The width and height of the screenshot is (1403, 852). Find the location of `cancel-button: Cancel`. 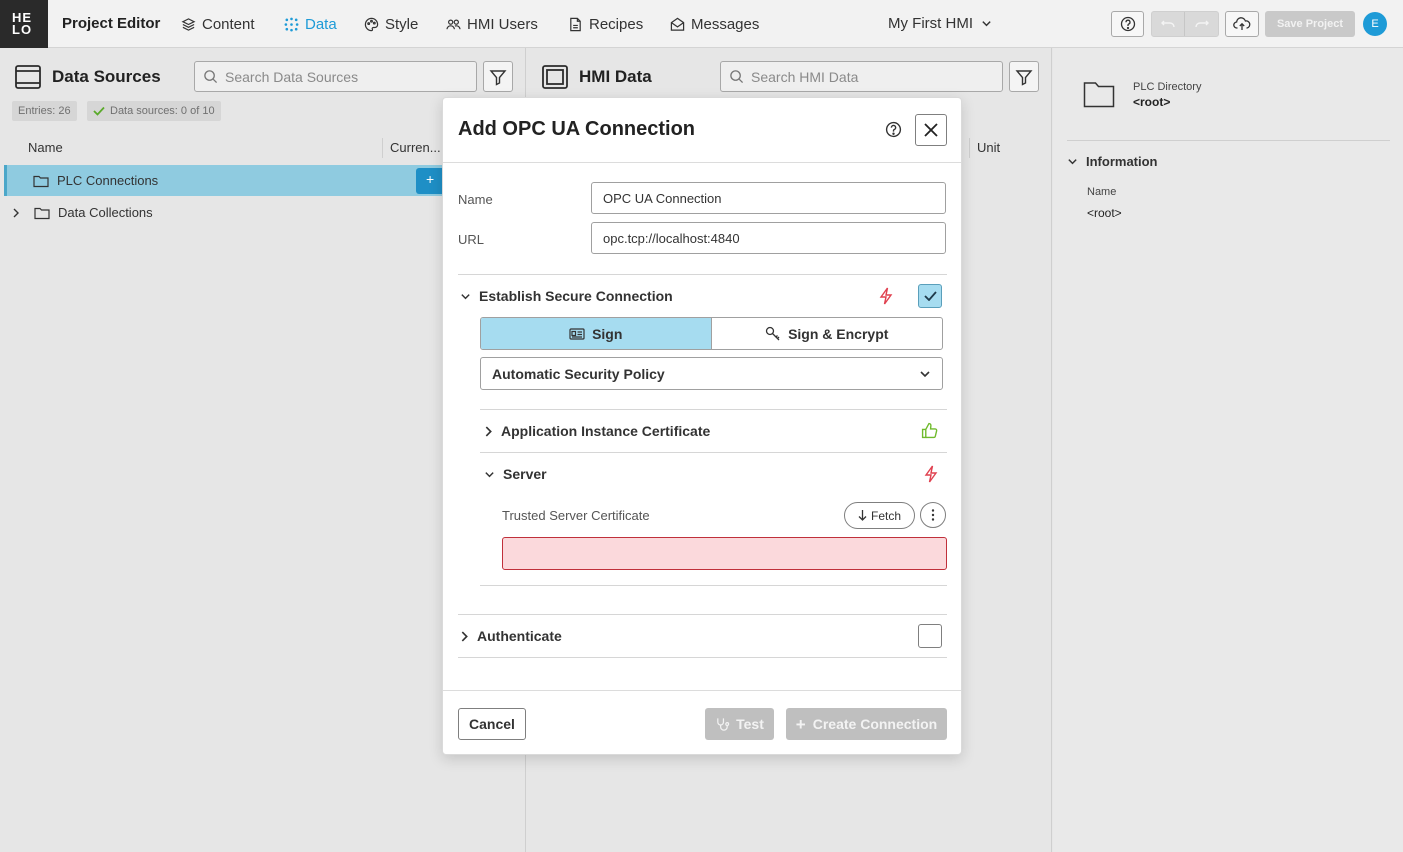

cancel-button: Cancel is located at coordinates (492, 724).